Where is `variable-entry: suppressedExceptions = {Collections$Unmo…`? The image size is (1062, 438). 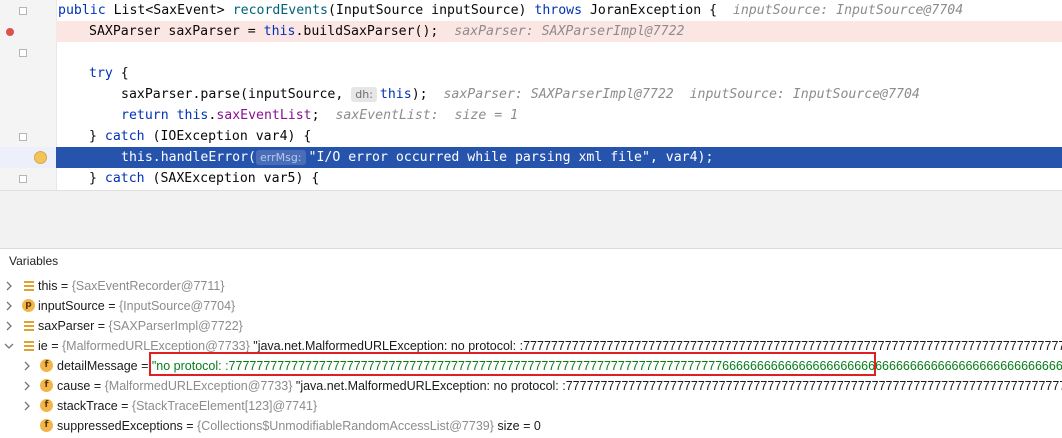 variable-entry: suppressedExceptions = {Collections$Unmo… is located at coordinates (299, 426).